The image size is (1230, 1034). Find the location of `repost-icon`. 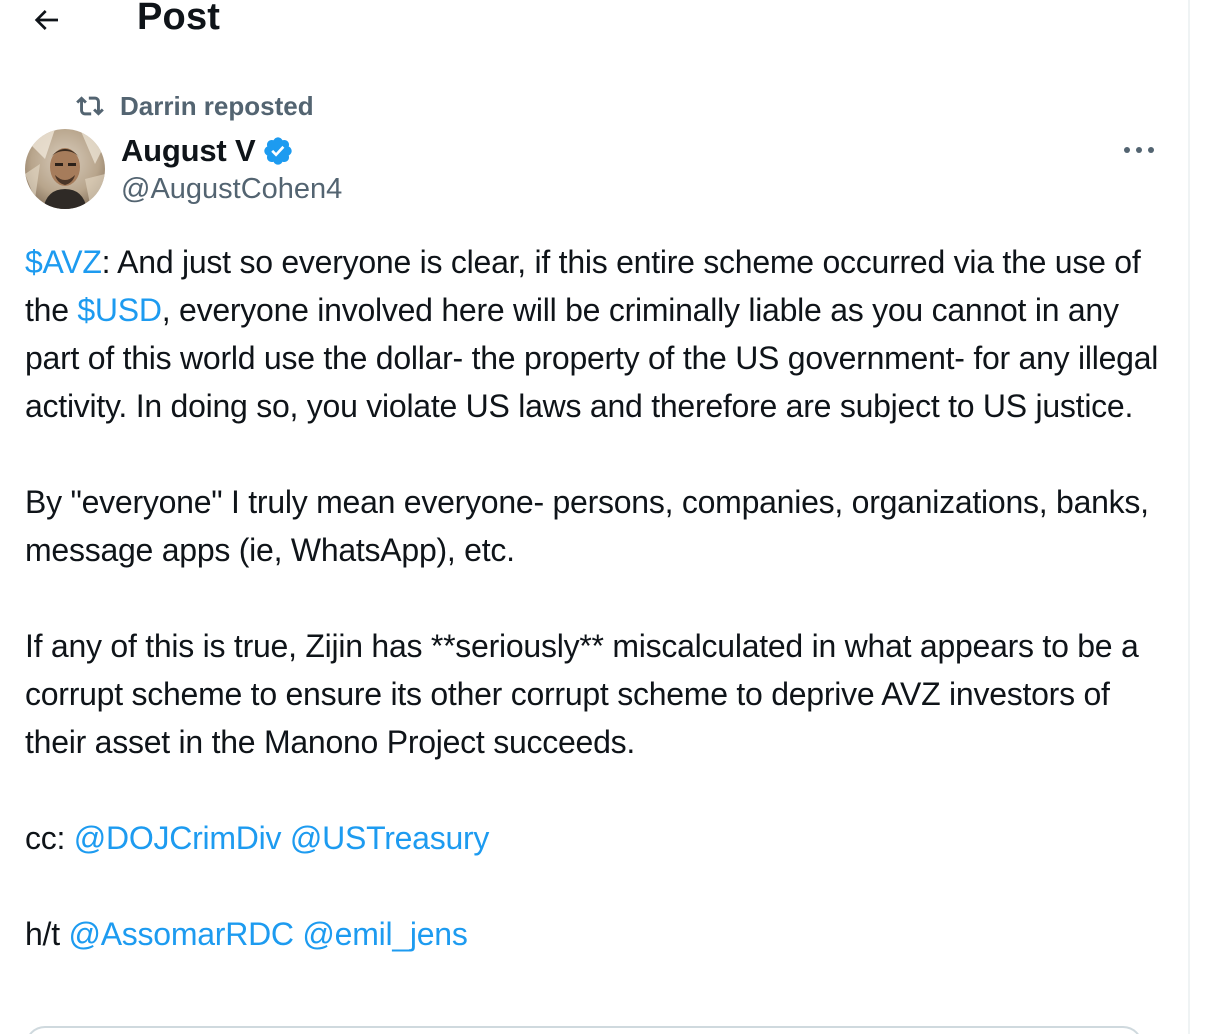

repost-icon is located at coordinates (90, 106).